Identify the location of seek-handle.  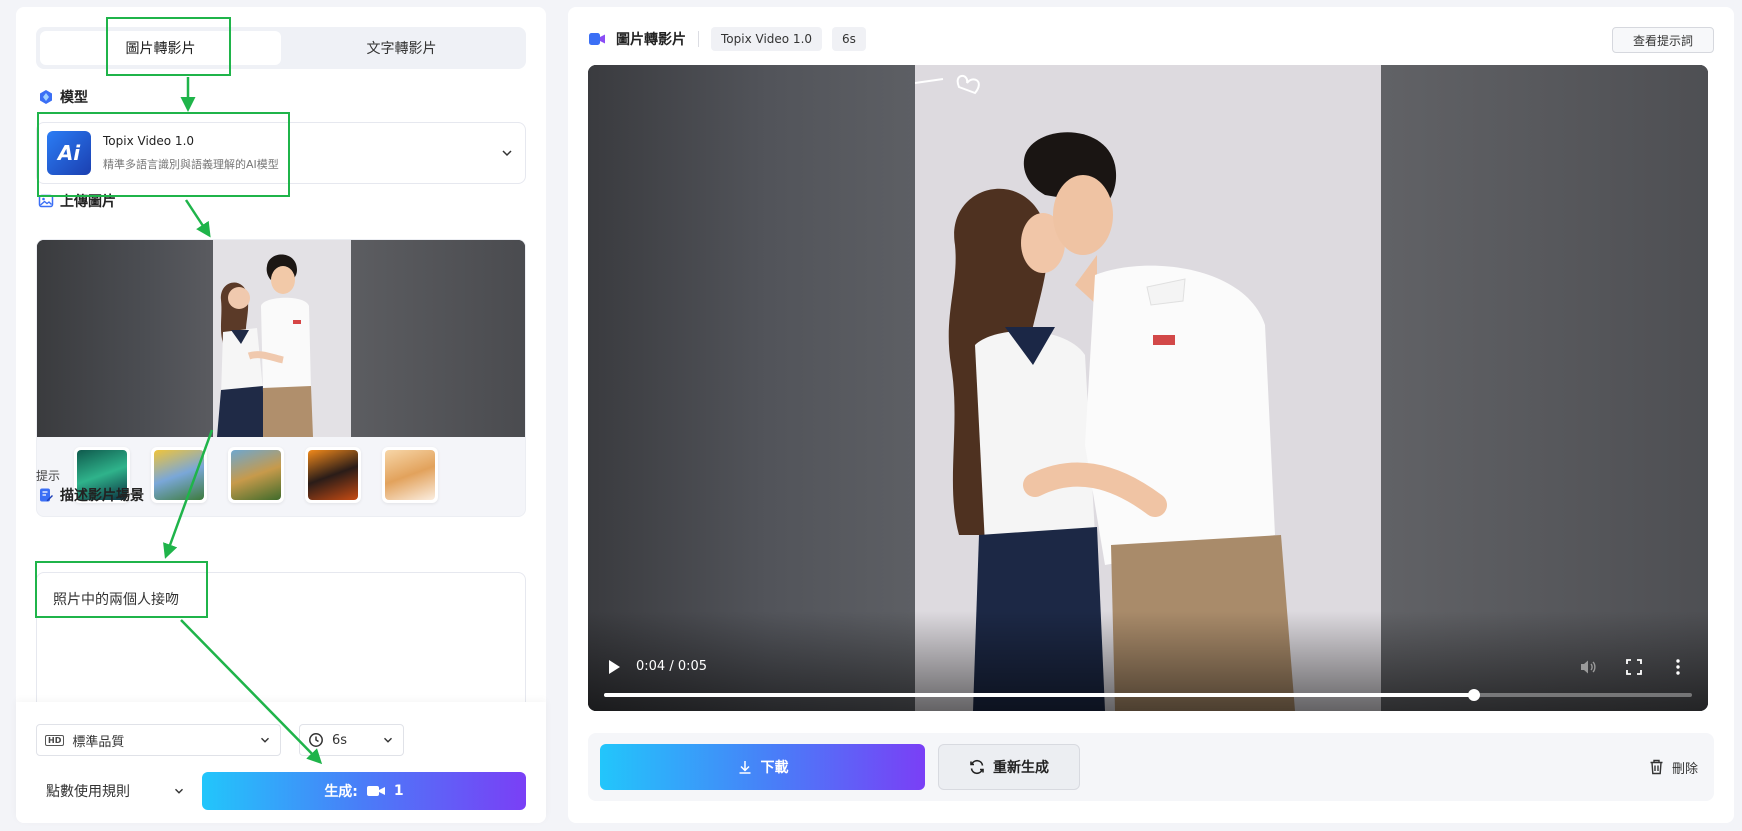
(1474, 695).